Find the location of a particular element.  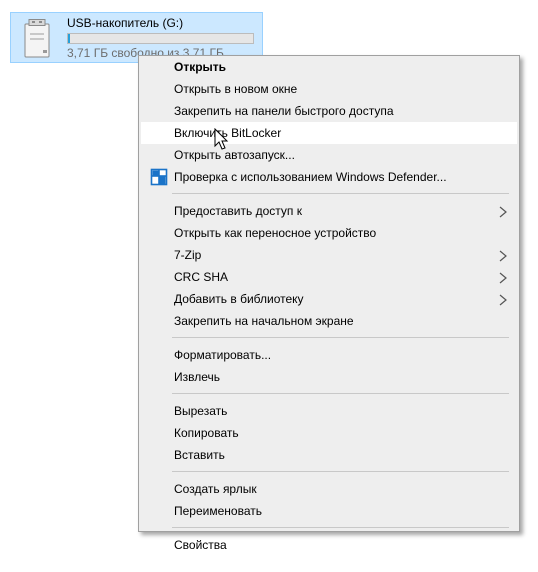

menu-item-label: Создать ярлык is located at coordinates (215, 489).